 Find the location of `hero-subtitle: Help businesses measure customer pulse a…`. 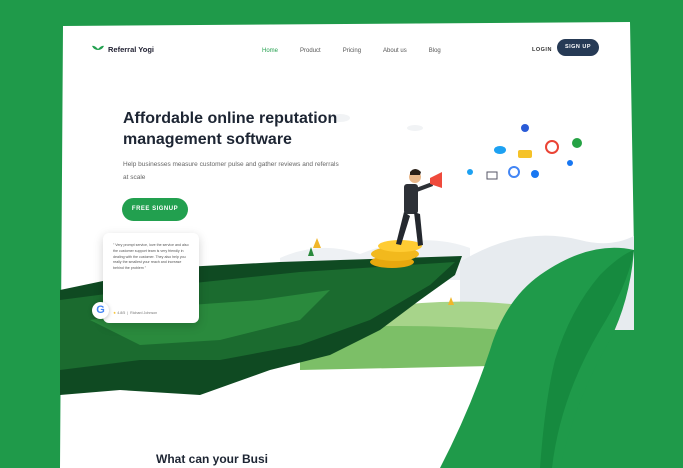

hero-subtitle: Help businesses measure customer pulse a… is located at coordinates (231, 171).